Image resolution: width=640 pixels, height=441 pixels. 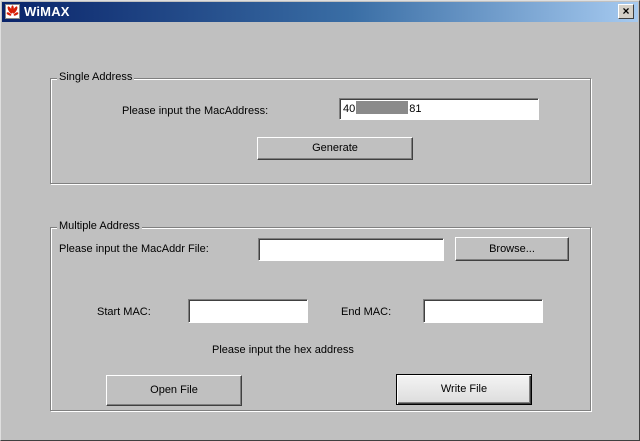 What do you see at coordinates (366, 312) in the screenshot?
I see `end-mac-label: End MAC:` at bounding box center [366, 312].